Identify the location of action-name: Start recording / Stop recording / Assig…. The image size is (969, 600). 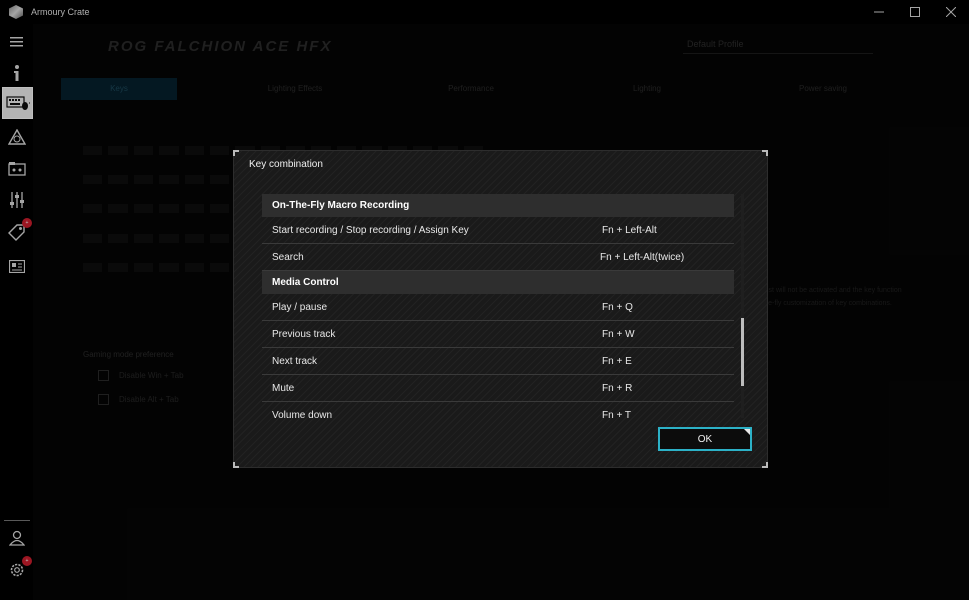
(370, 230).